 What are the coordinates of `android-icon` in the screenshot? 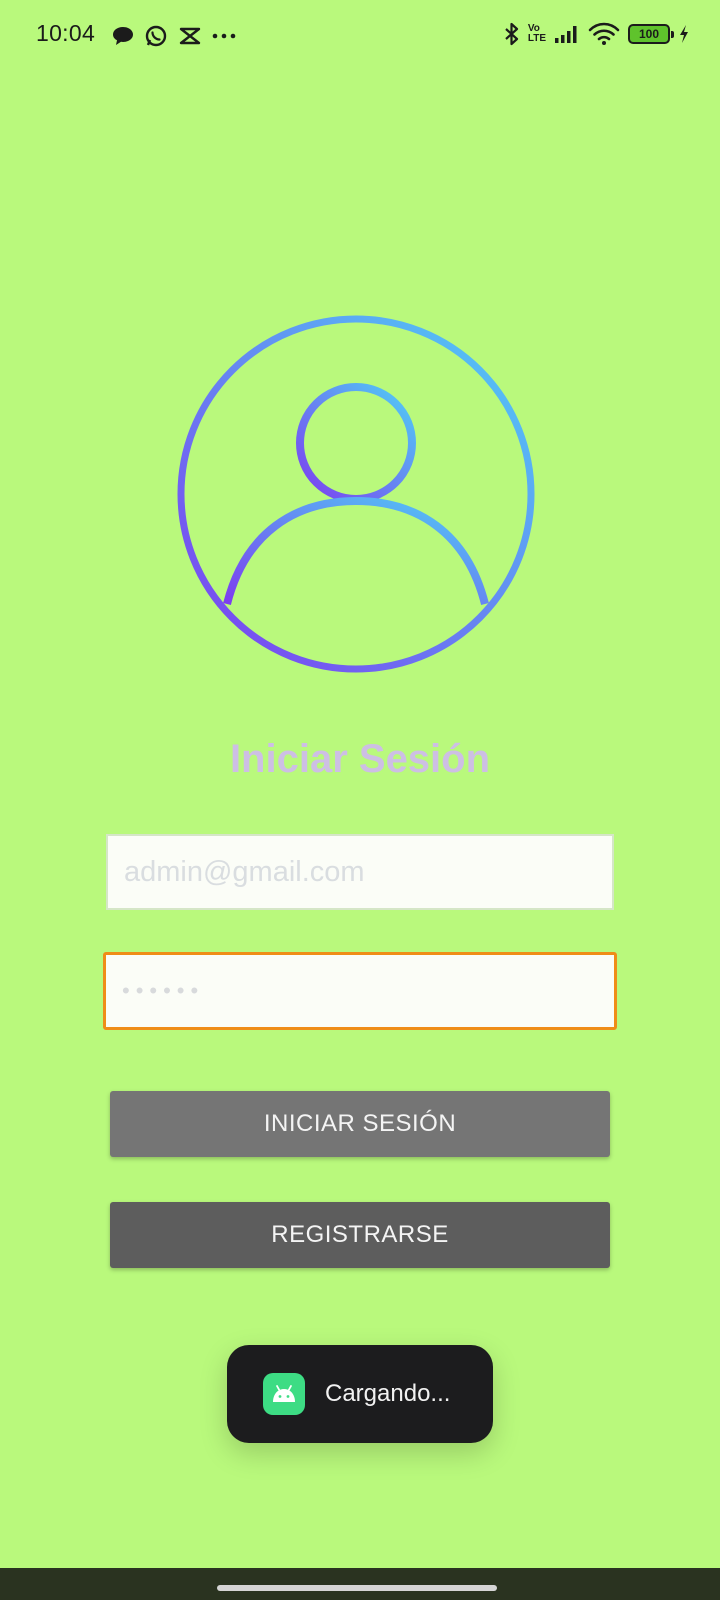 It's located at (284, 1394).